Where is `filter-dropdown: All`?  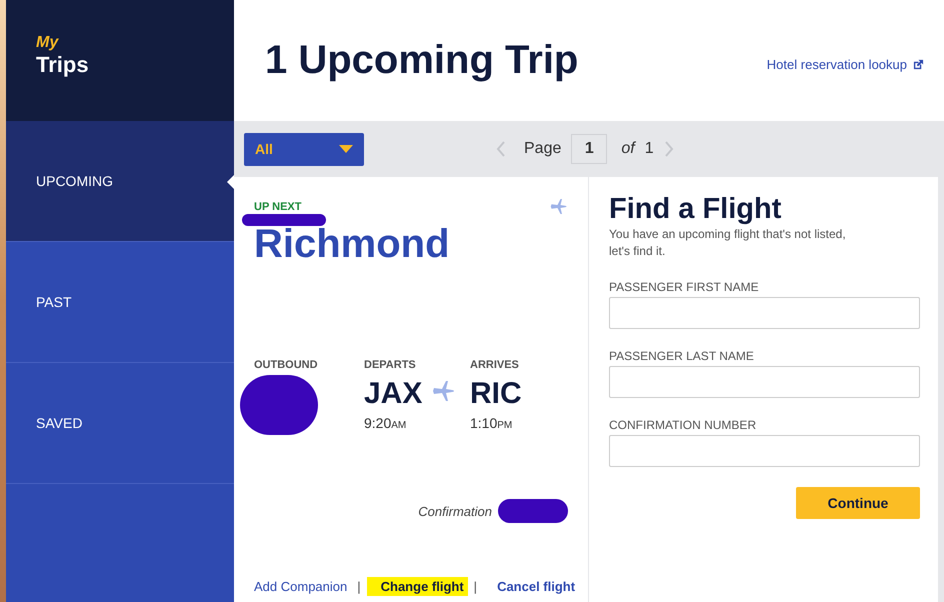 filter-dropdown: All is located at coordinates (304, 149).